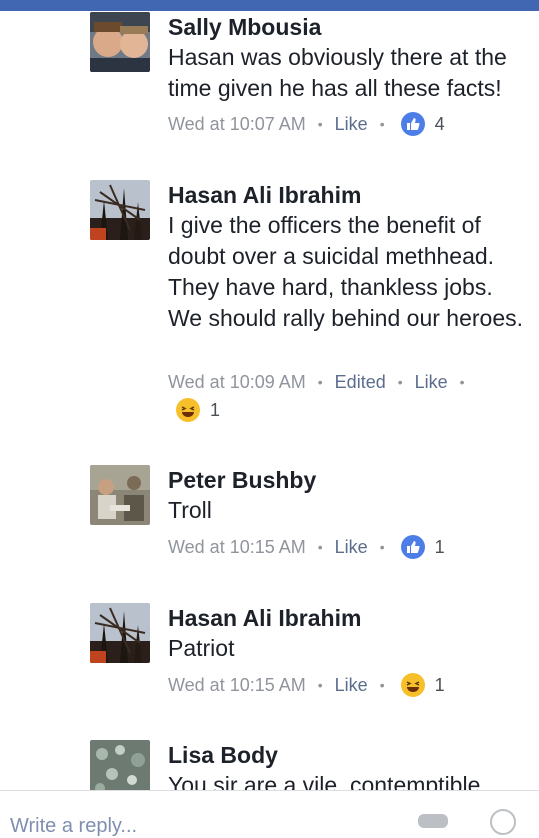 The height and width of the screenshot is (838, 539). What do you see at coordinates (244, 27) in the screenshot?
I see `comment-author: Sally Mbousia` at bounding box center [244, 27].